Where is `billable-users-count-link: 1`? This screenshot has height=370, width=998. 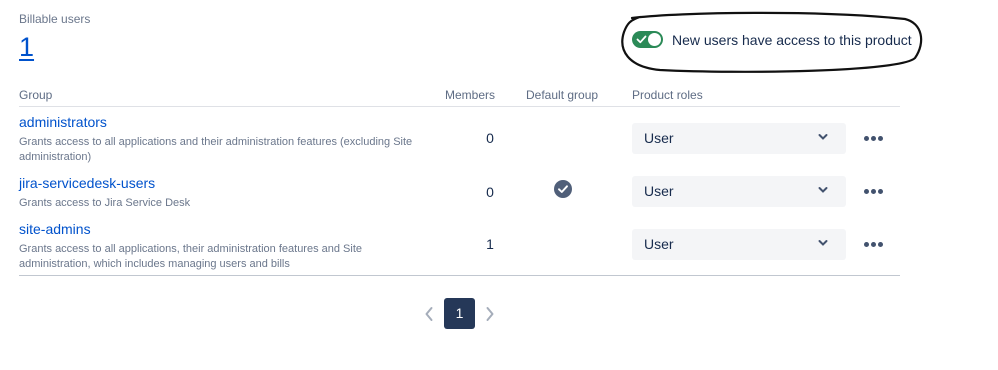 billable-users-count-link: 1 is located at coordinates (26, 47).